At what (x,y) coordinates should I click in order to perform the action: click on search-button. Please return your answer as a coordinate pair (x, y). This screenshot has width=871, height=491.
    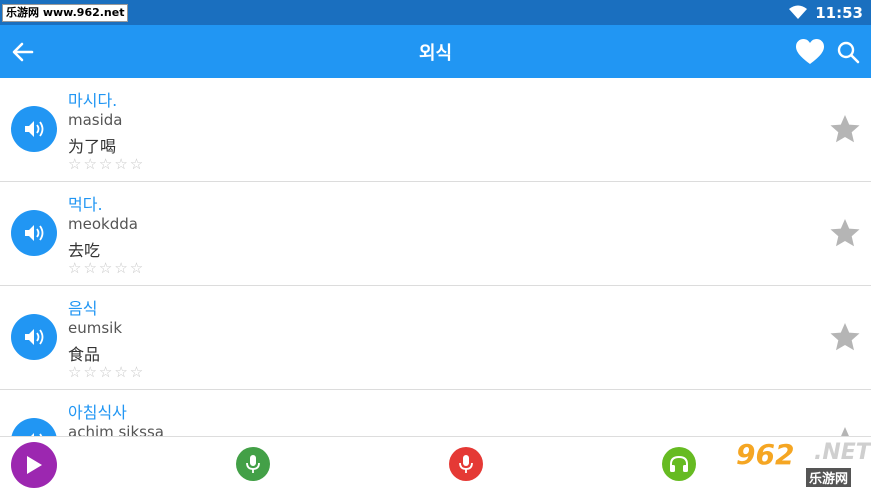
    Looking at the image, I should click on (848, 52).